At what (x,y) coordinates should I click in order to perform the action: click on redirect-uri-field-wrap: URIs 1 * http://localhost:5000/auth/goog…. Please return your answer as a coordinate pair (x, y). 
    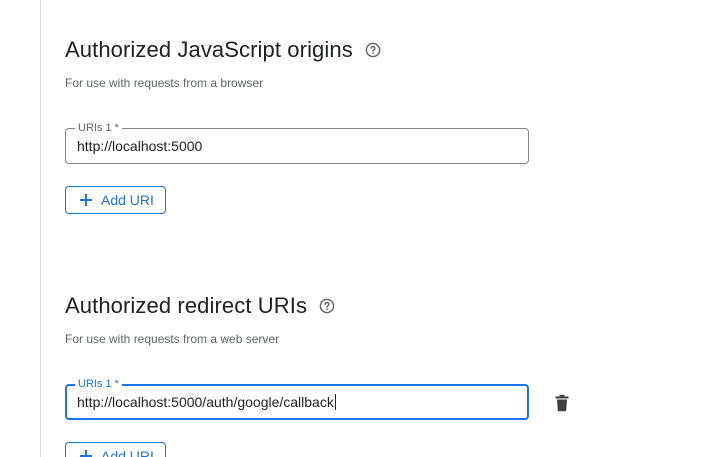
    Looking at the image, I should click on (297, 399).